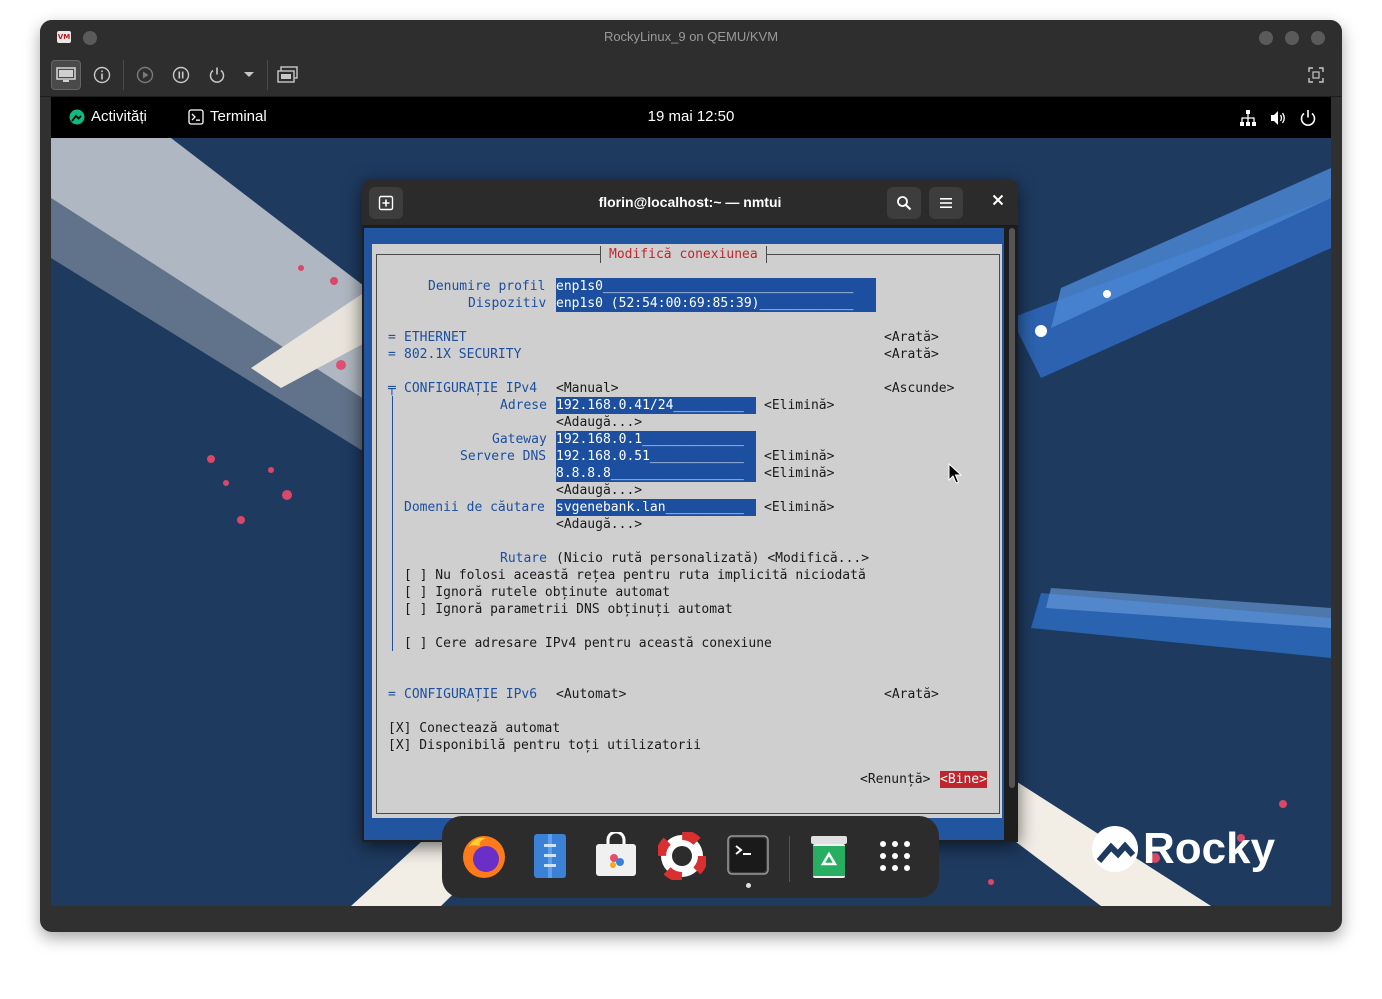 Image resolution: width=1382 pixels, height=999 pixels. Describe the element at coordinates (748, 856) in the screenshot. I see `terminal-icon` at that location.